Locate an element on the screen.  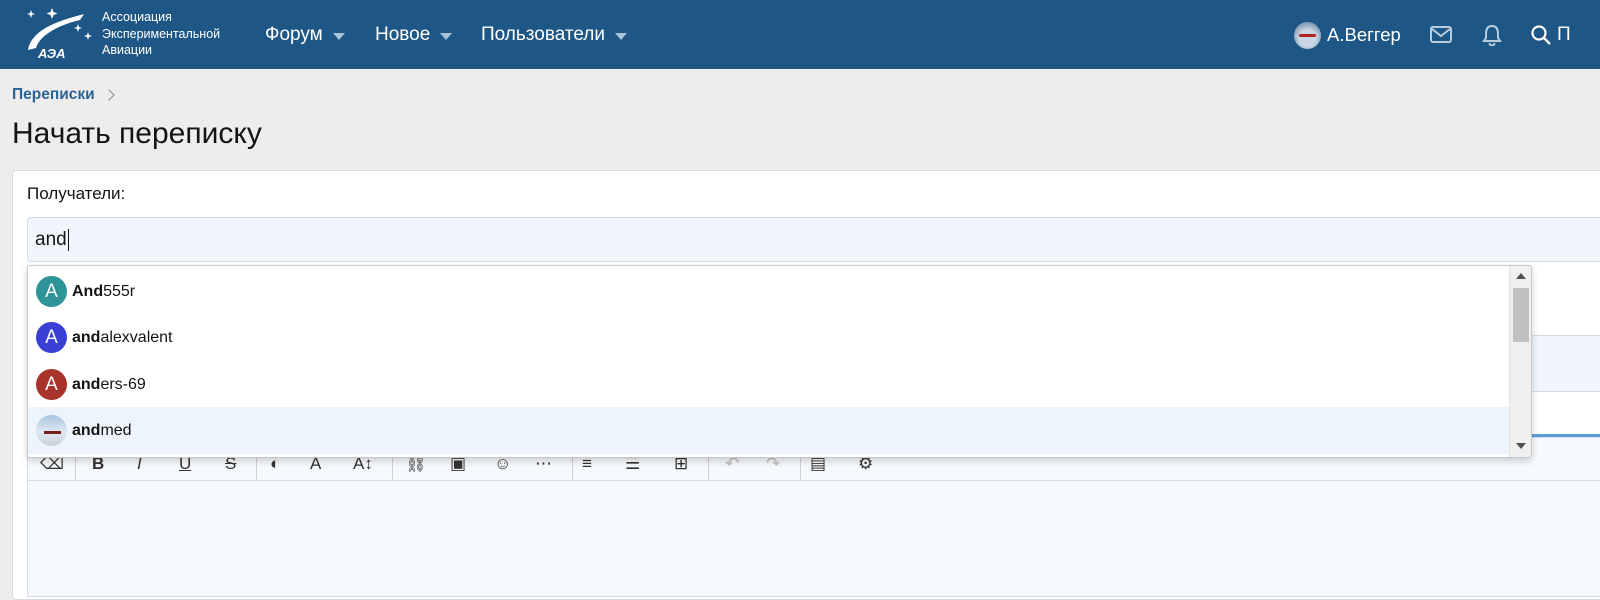
account-menu: А.Веггер is located at coordinates (1347, 35).